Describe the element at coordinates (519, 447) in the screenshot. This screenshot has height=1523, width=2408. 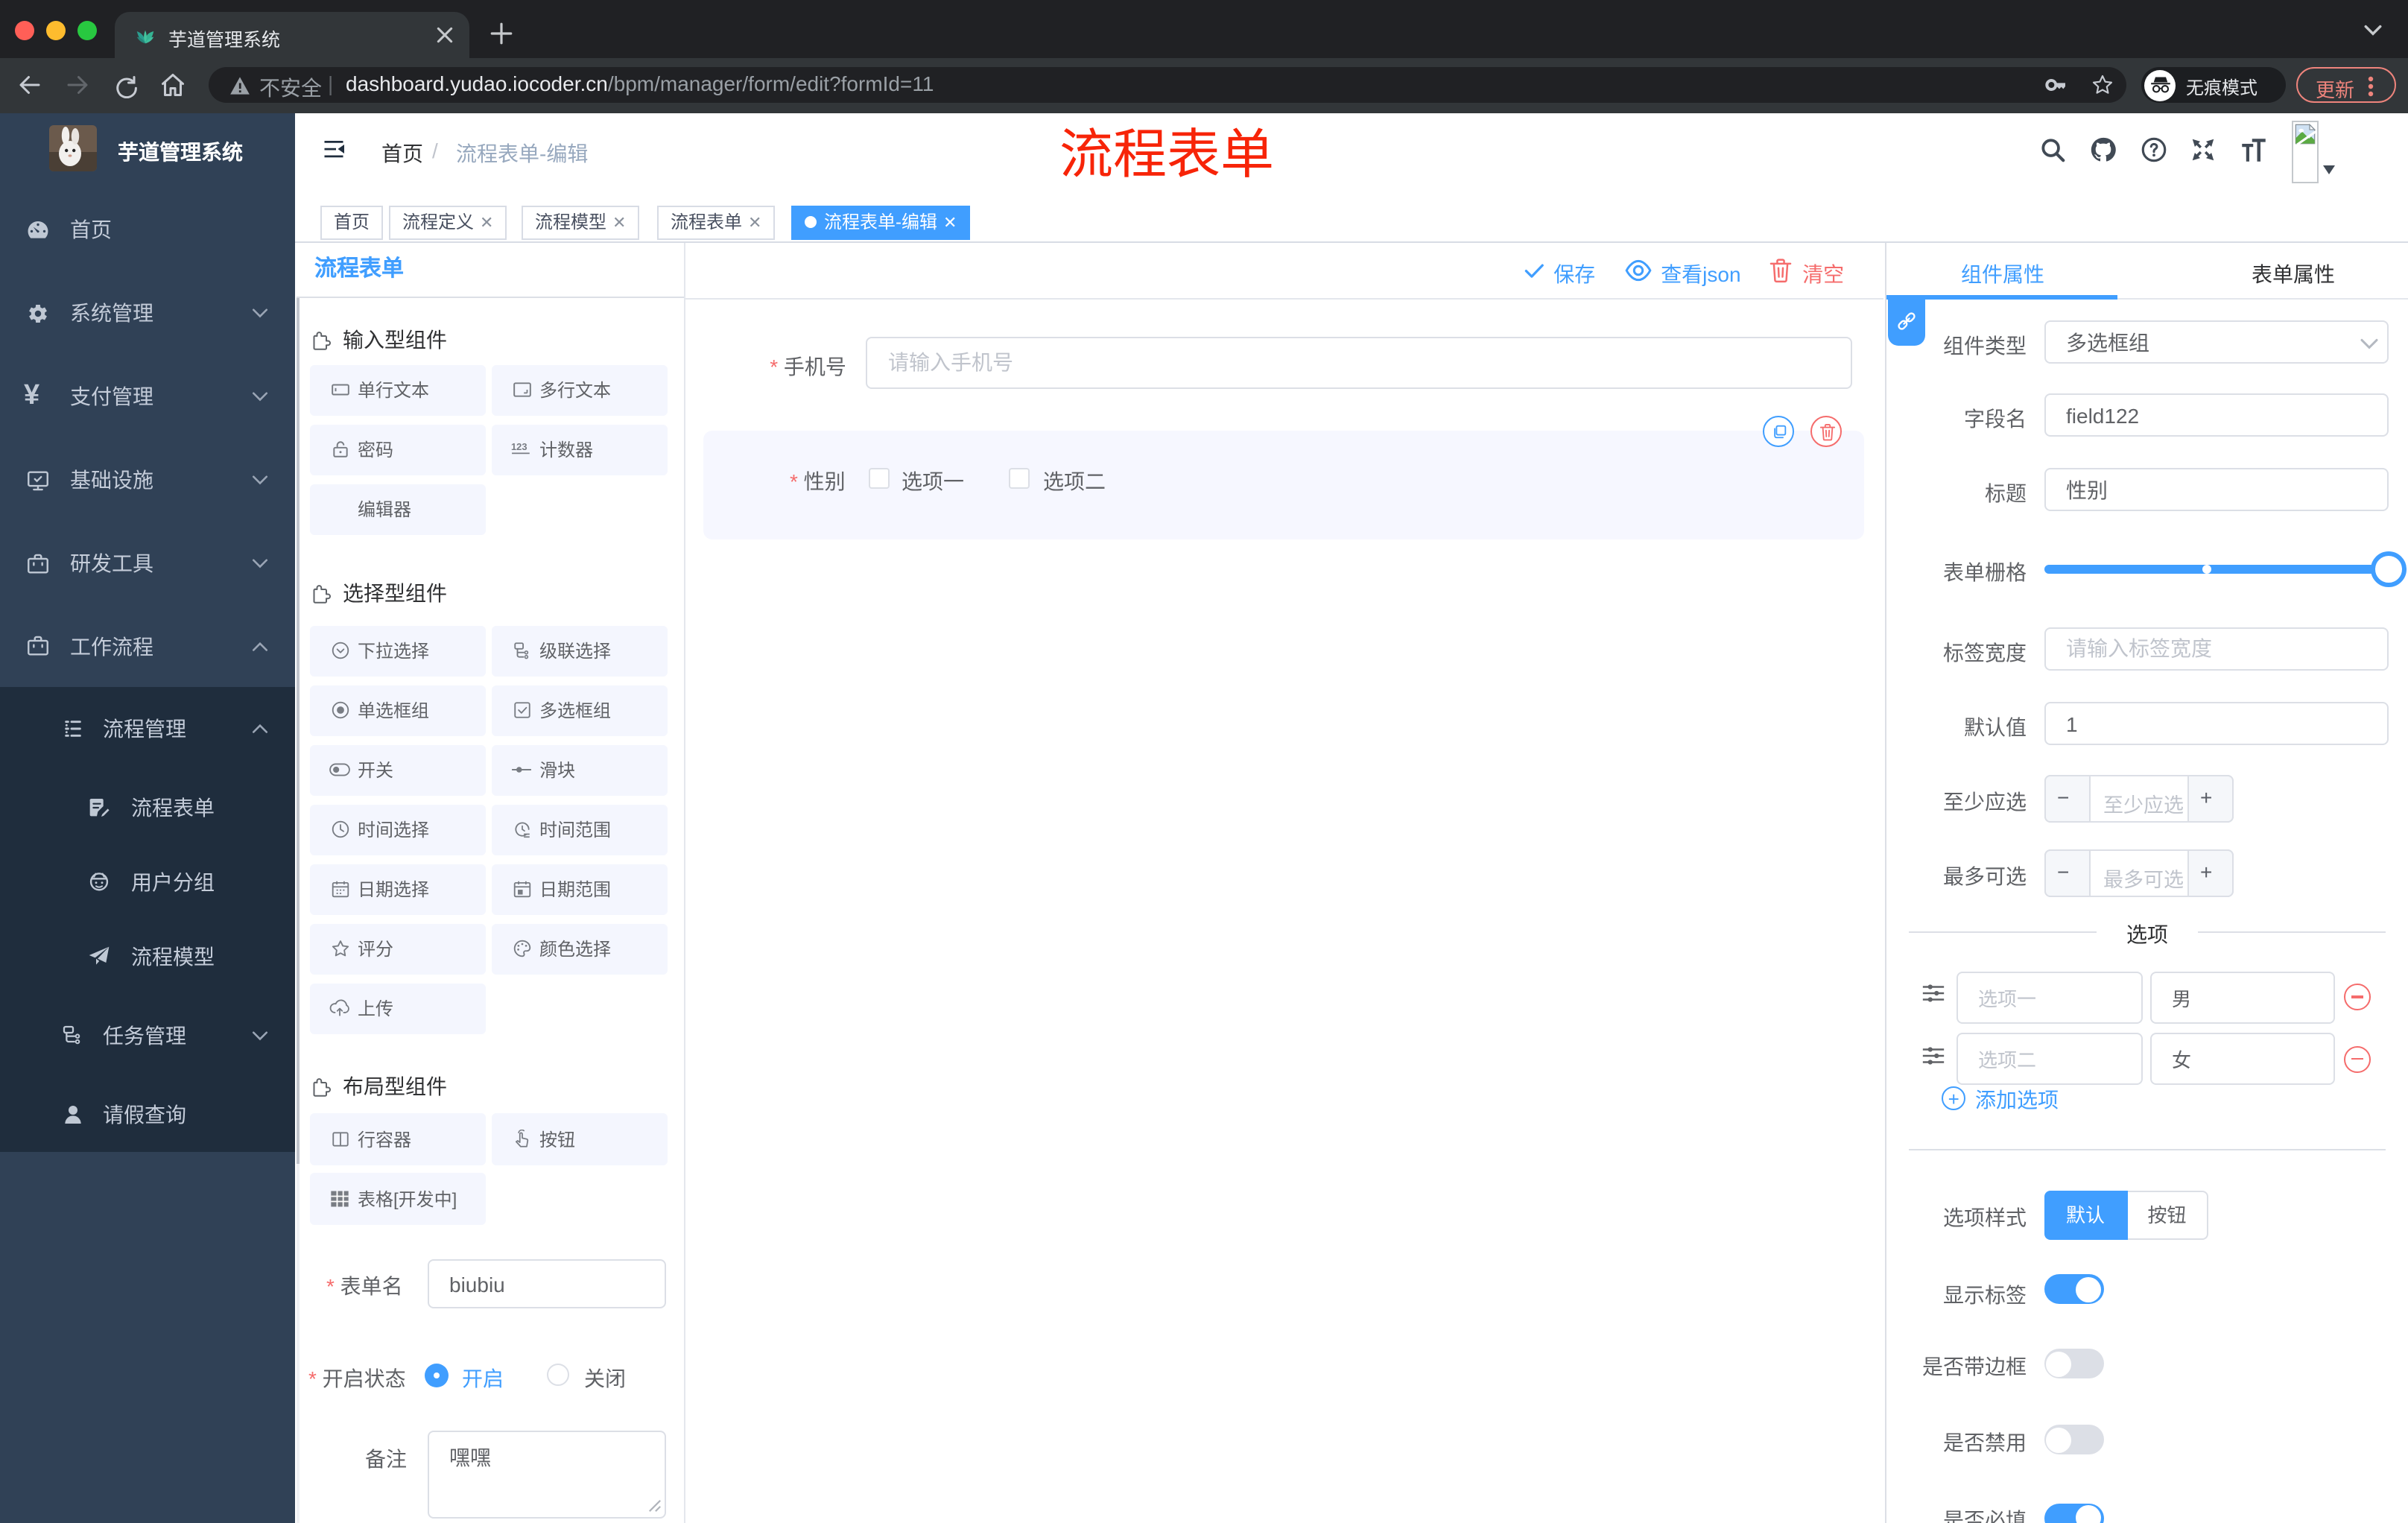
I see `svg-text: 123` at that location.